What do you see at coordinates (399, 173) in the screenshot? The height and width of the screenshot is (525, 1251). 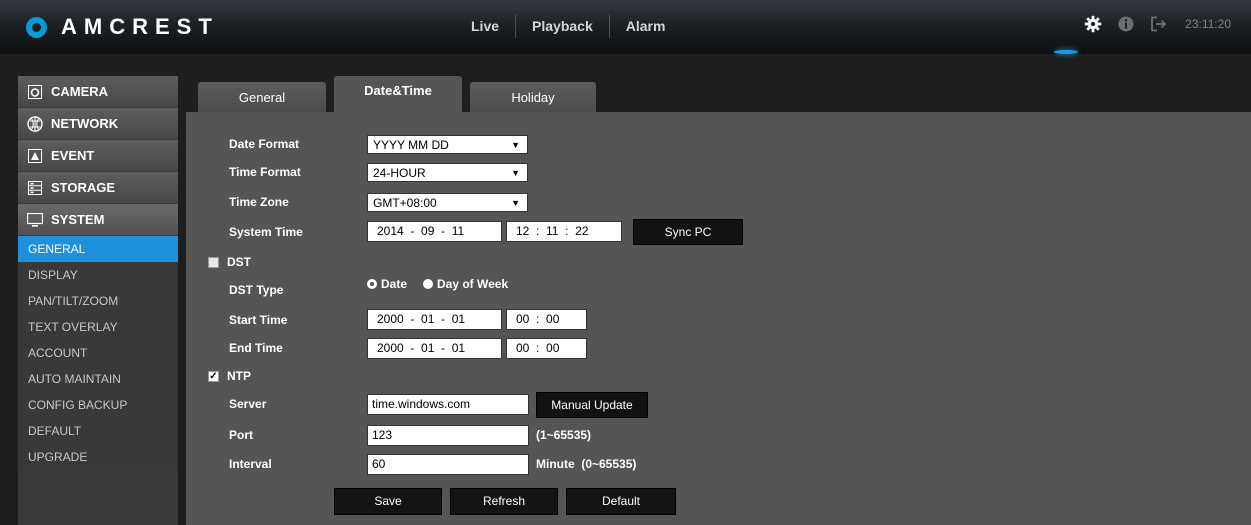 I see `time-format-value: 24-HOUR` at bounding box center [399, 173].